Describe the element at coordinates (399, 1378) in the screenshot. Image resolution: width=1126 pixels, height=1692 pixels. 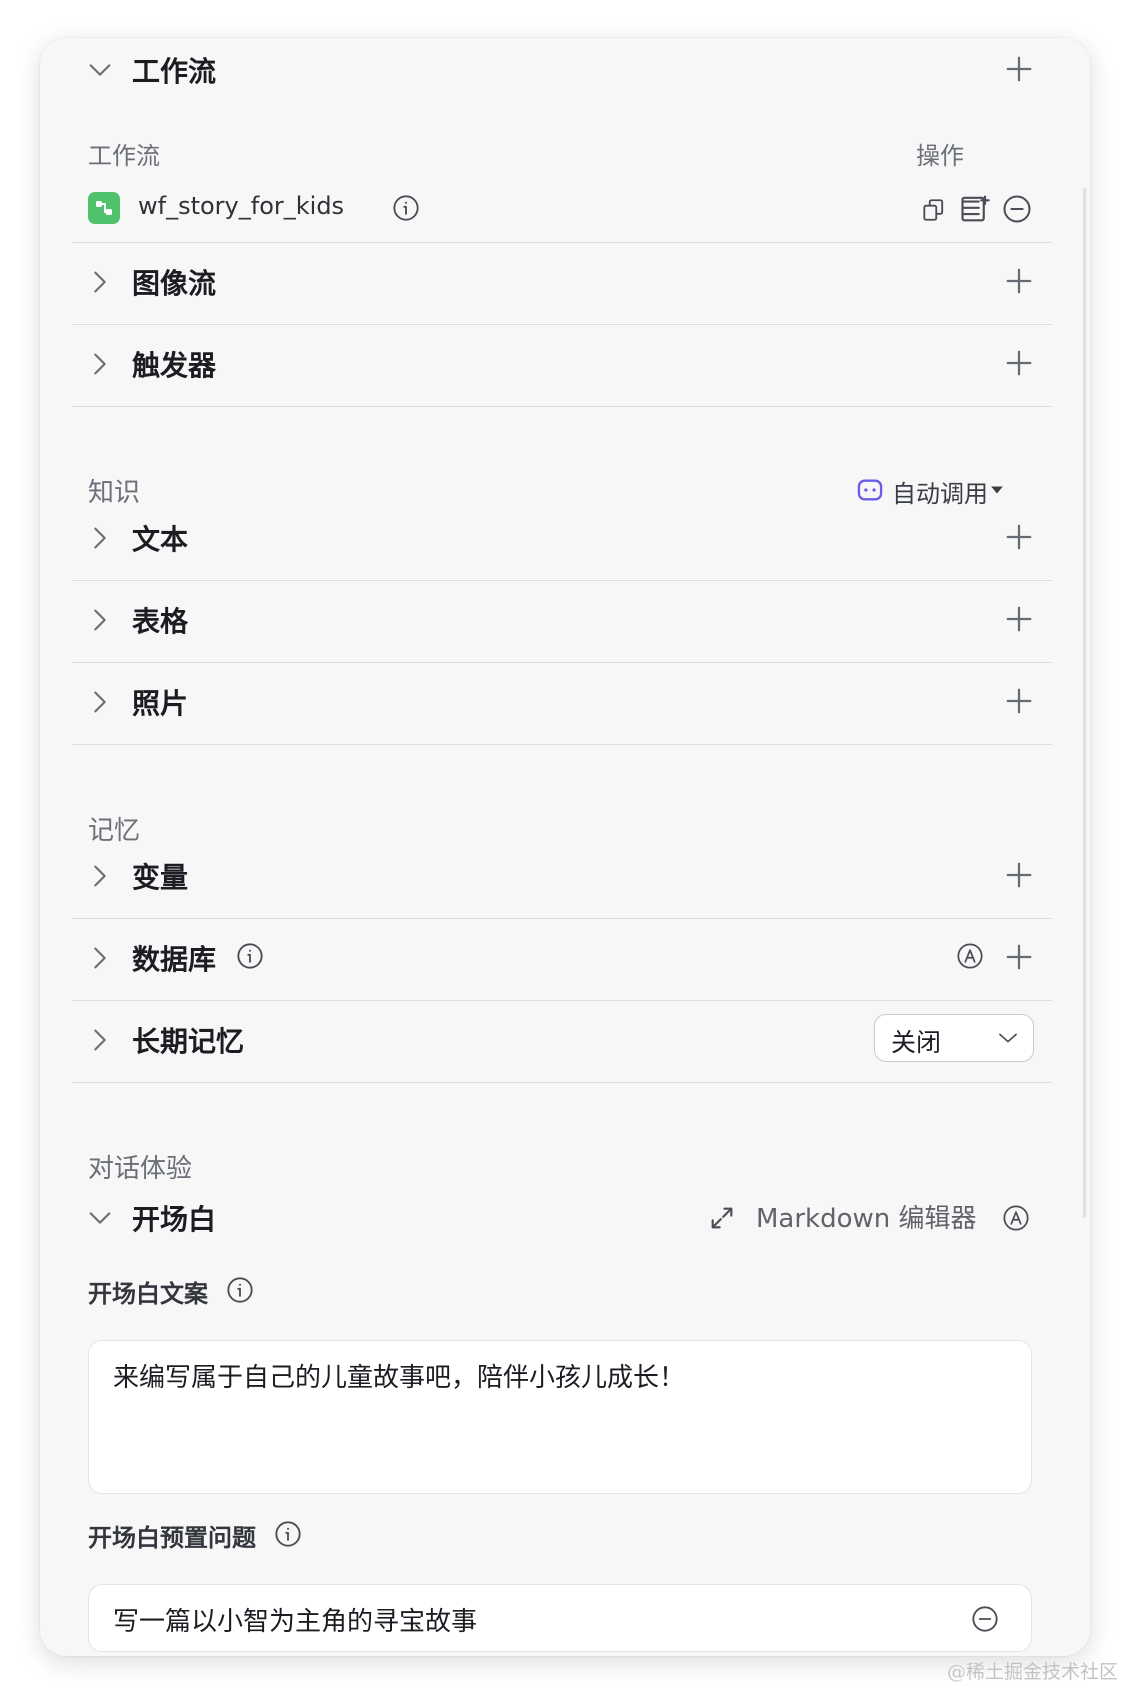
I see `opening-text-value: 来编写属于自己的儿童故事吧，陪伴小孩儿成长！` at that location.